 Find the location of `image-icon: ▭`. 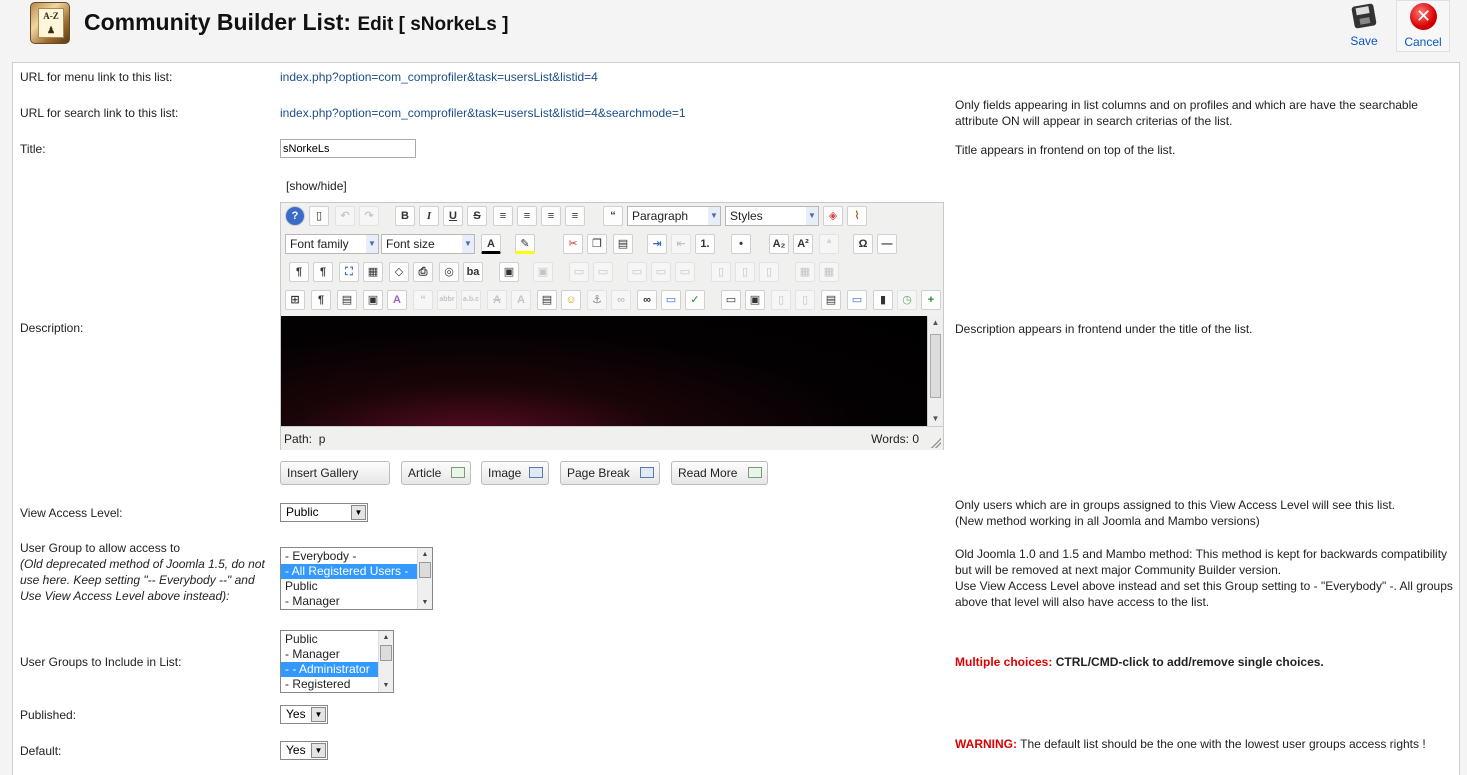

image-icon: ▭ is located at coordinates (671, 300).